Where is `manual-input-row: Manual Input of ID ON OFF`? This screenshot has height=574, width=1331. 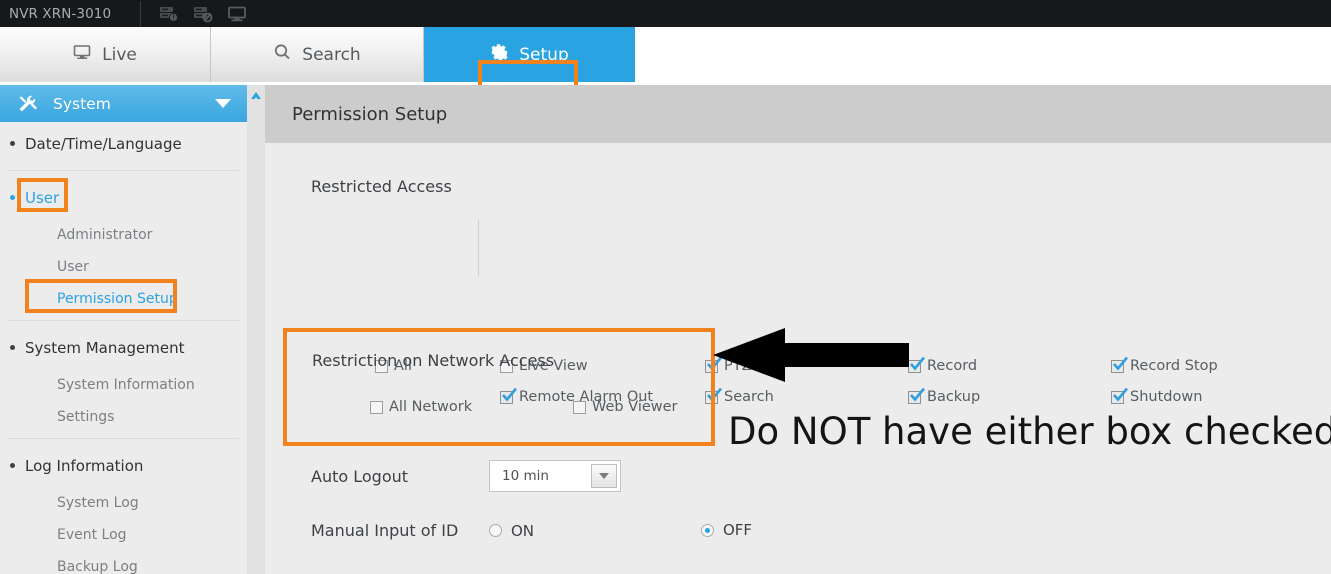
manual-input-row: Manual Input of ID ON OFF is located at coordinates (531, 530).